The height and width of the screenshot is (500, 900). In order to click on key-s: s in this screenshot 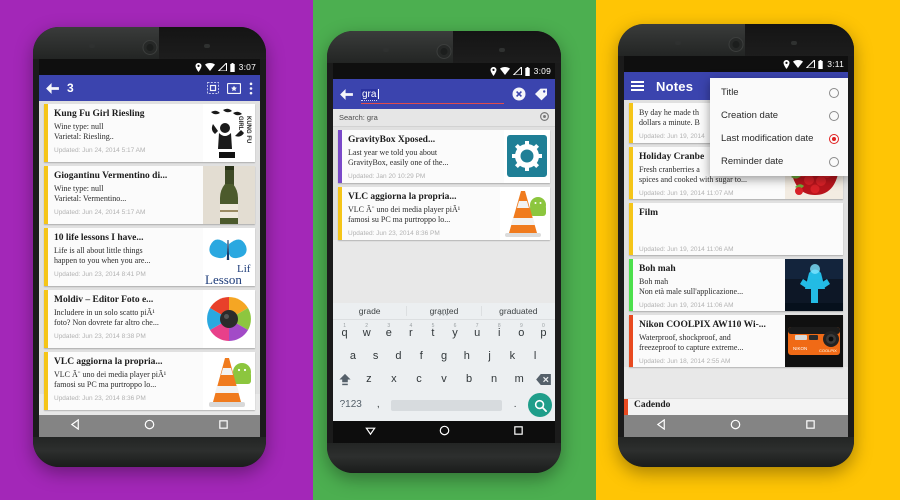, I will do `click(376, 356)`.